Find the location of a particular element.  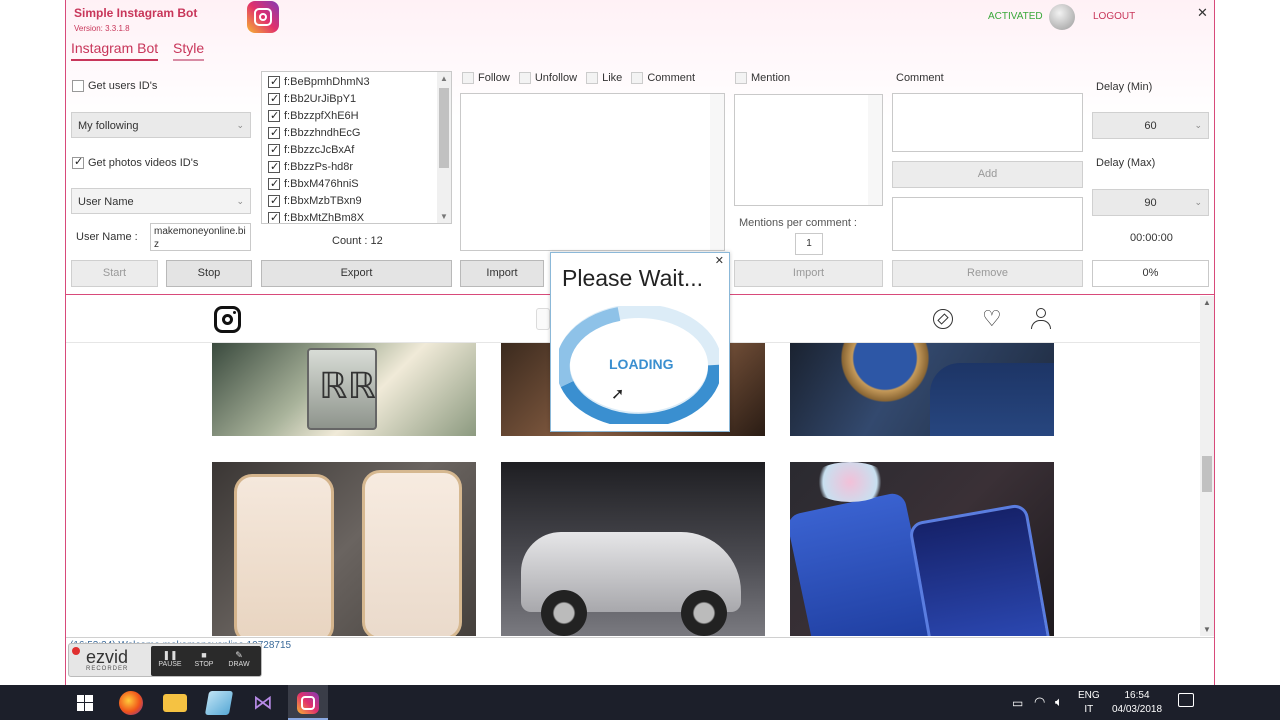

username-label: User Name : is located at coordinates (107, 237).